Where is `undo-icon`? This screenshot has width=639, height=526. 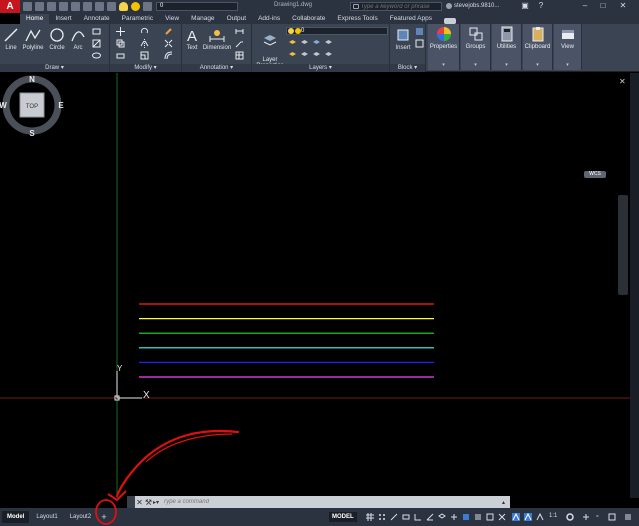
undo-icon is located at coordinates (99, 6).